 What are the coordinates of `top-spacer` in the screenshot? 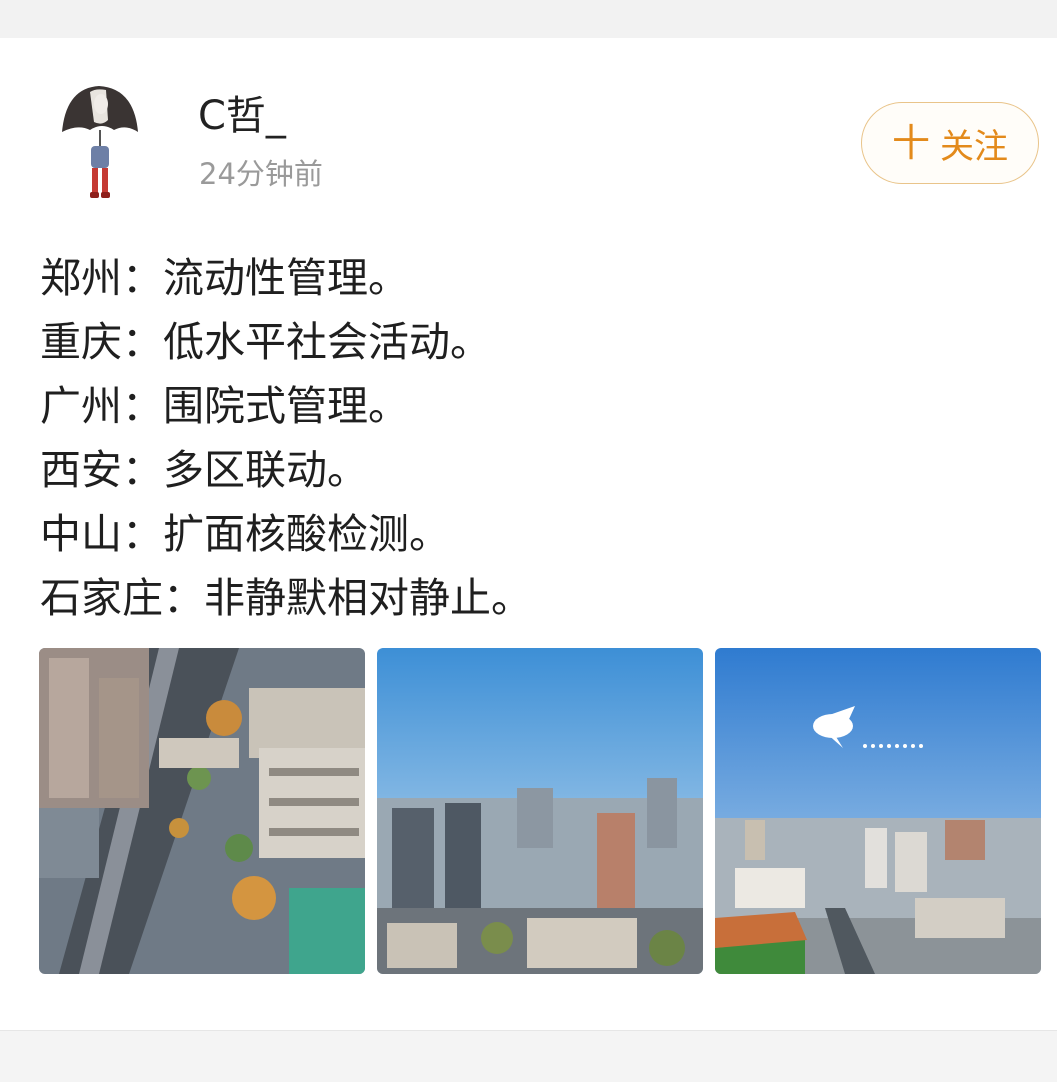 It's located at (528, 19).